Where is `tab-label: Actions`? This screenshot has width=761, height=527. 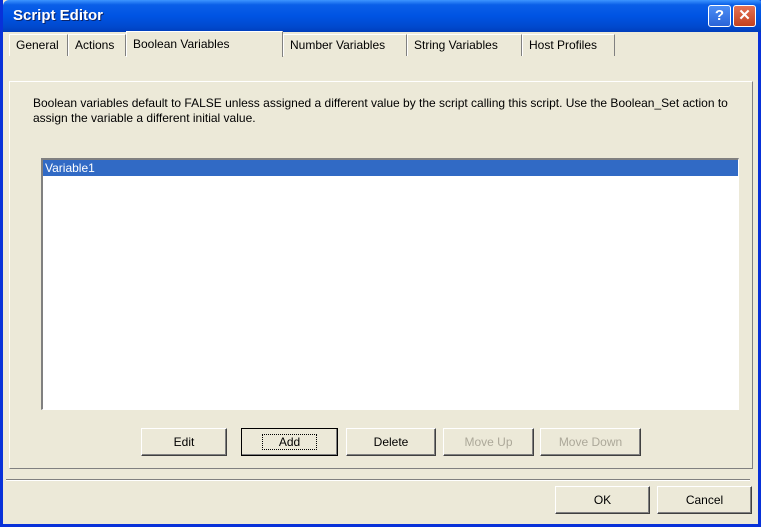 tab-label: Actions is located at coordinates (95, 45).